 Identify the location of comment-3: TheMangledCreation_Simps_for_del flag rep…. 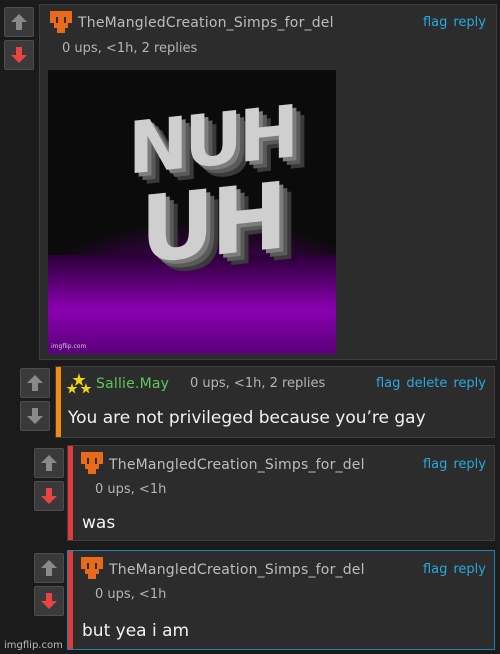
(281, 493).